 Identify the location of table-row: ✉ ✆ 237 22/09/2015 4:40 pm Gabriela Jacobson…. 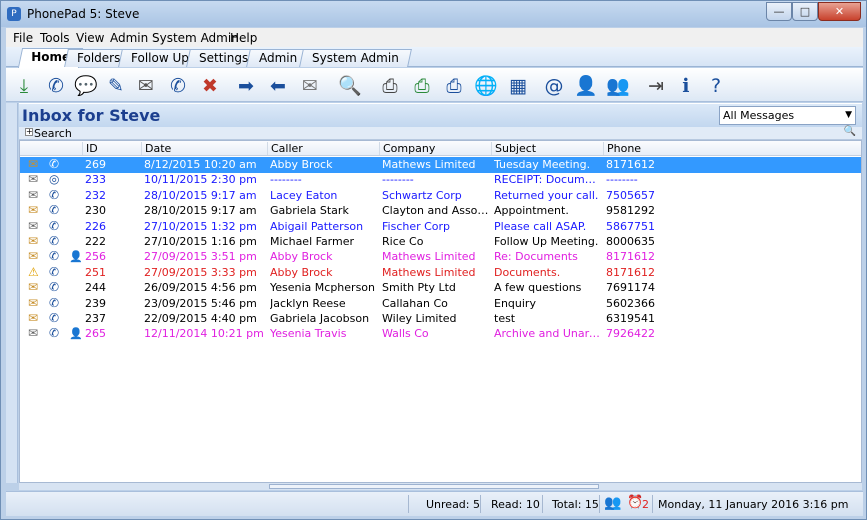
(440, 319).